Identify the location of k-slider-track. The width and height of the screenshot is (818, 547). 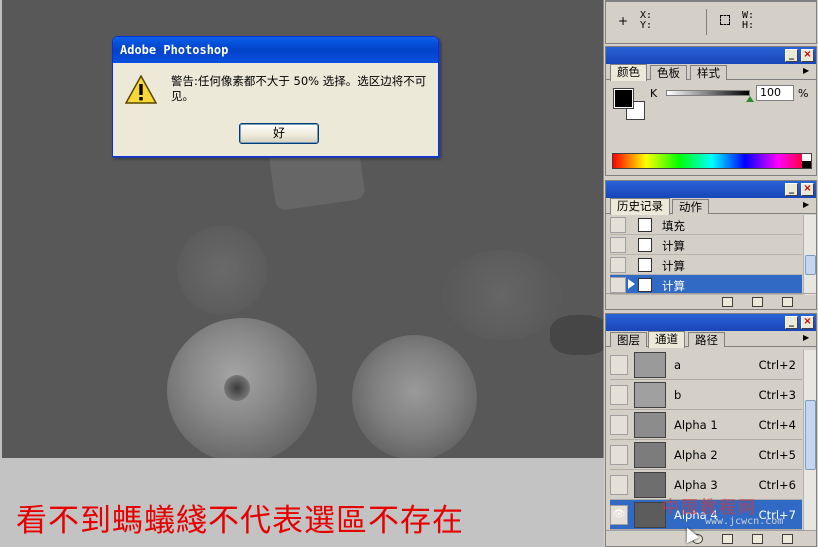
(708, 93).